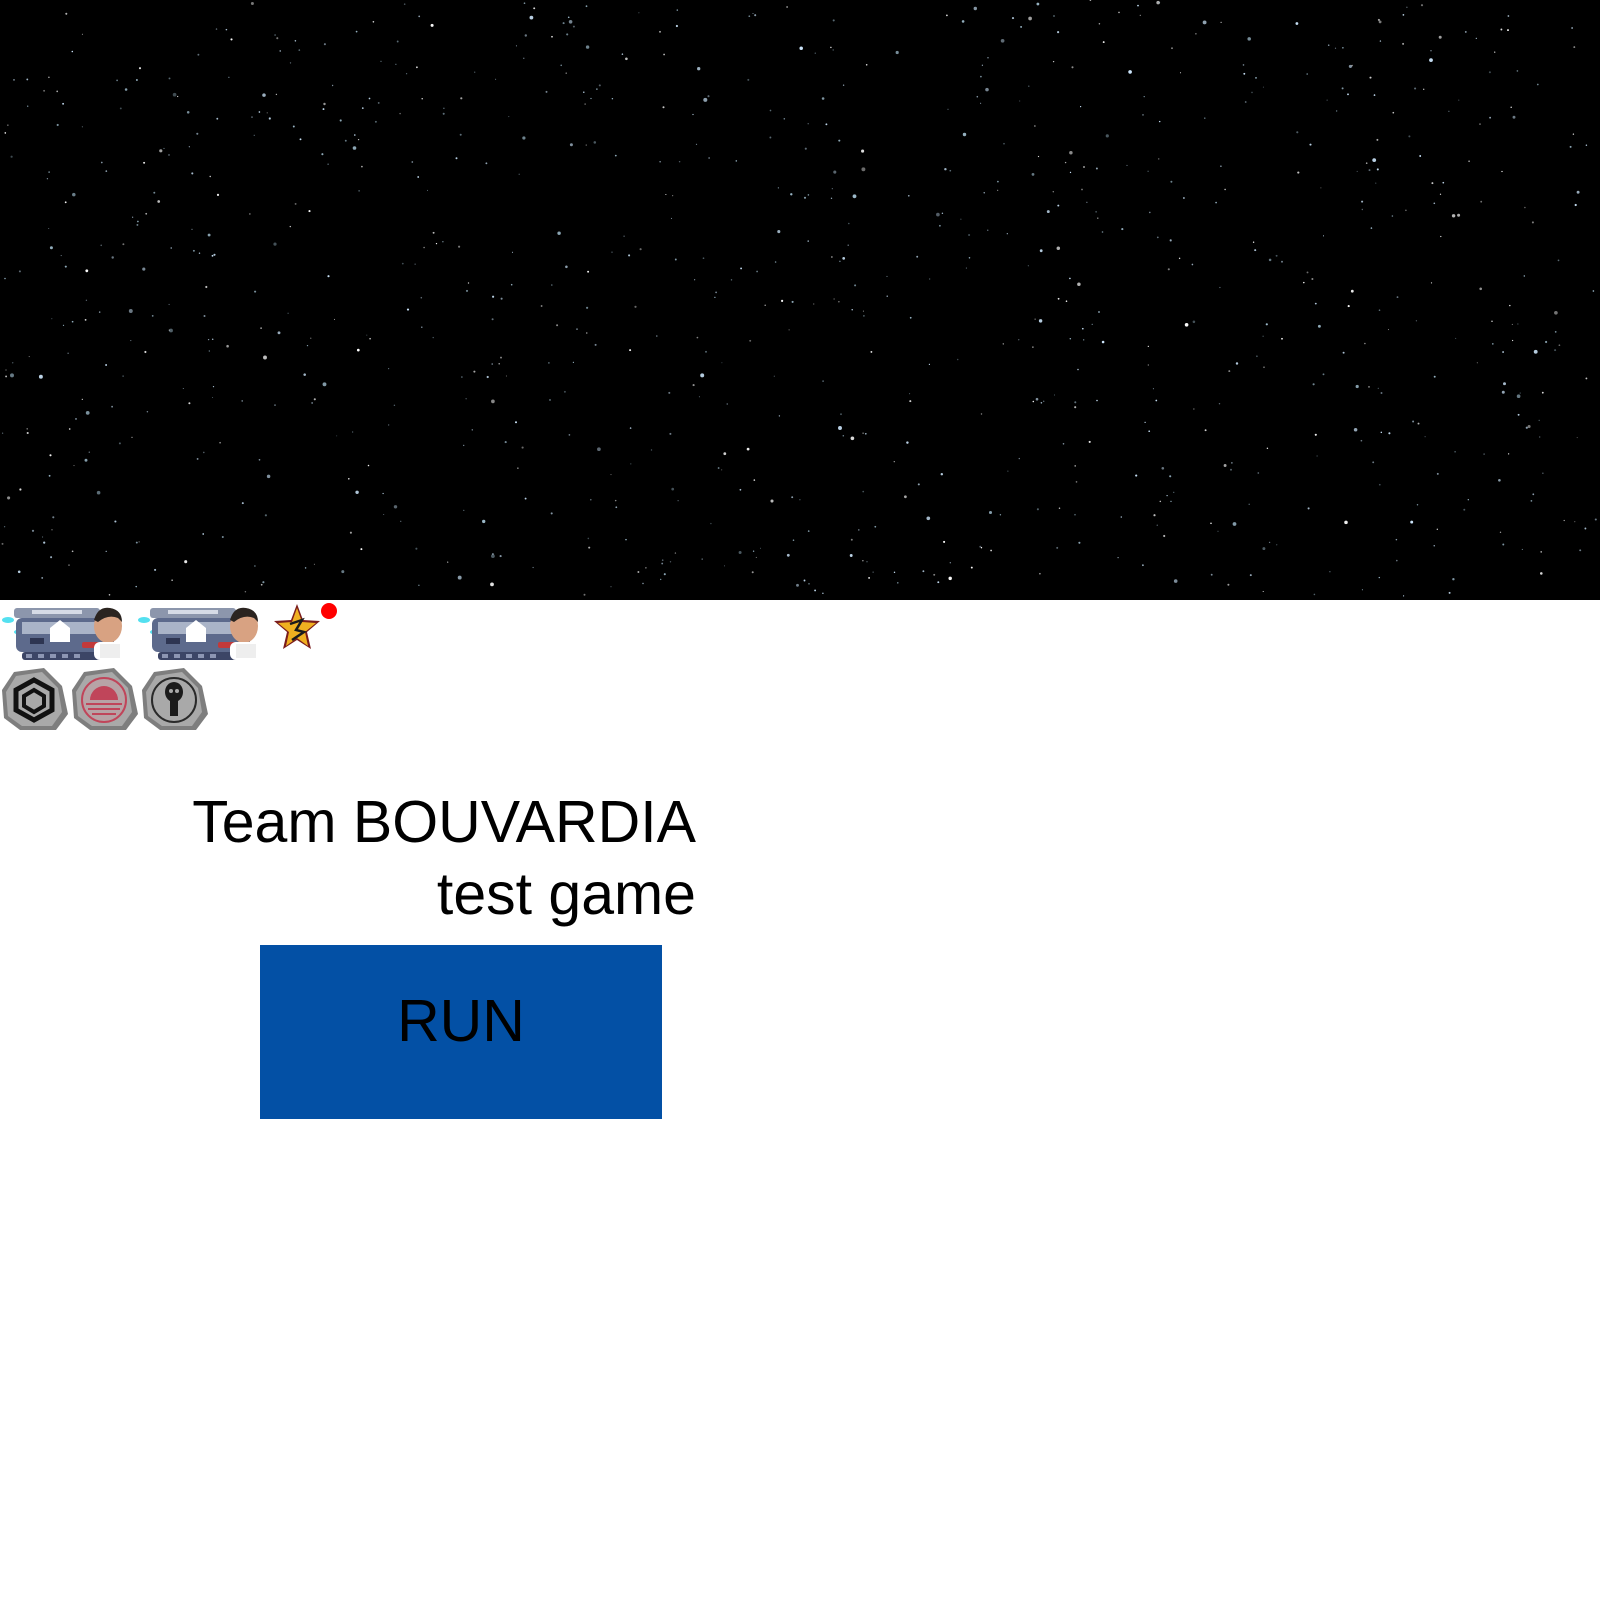  Describe the element at coordinates (105, 699) in the screenshot. I see `sun-rune-stone-icon` at that location.